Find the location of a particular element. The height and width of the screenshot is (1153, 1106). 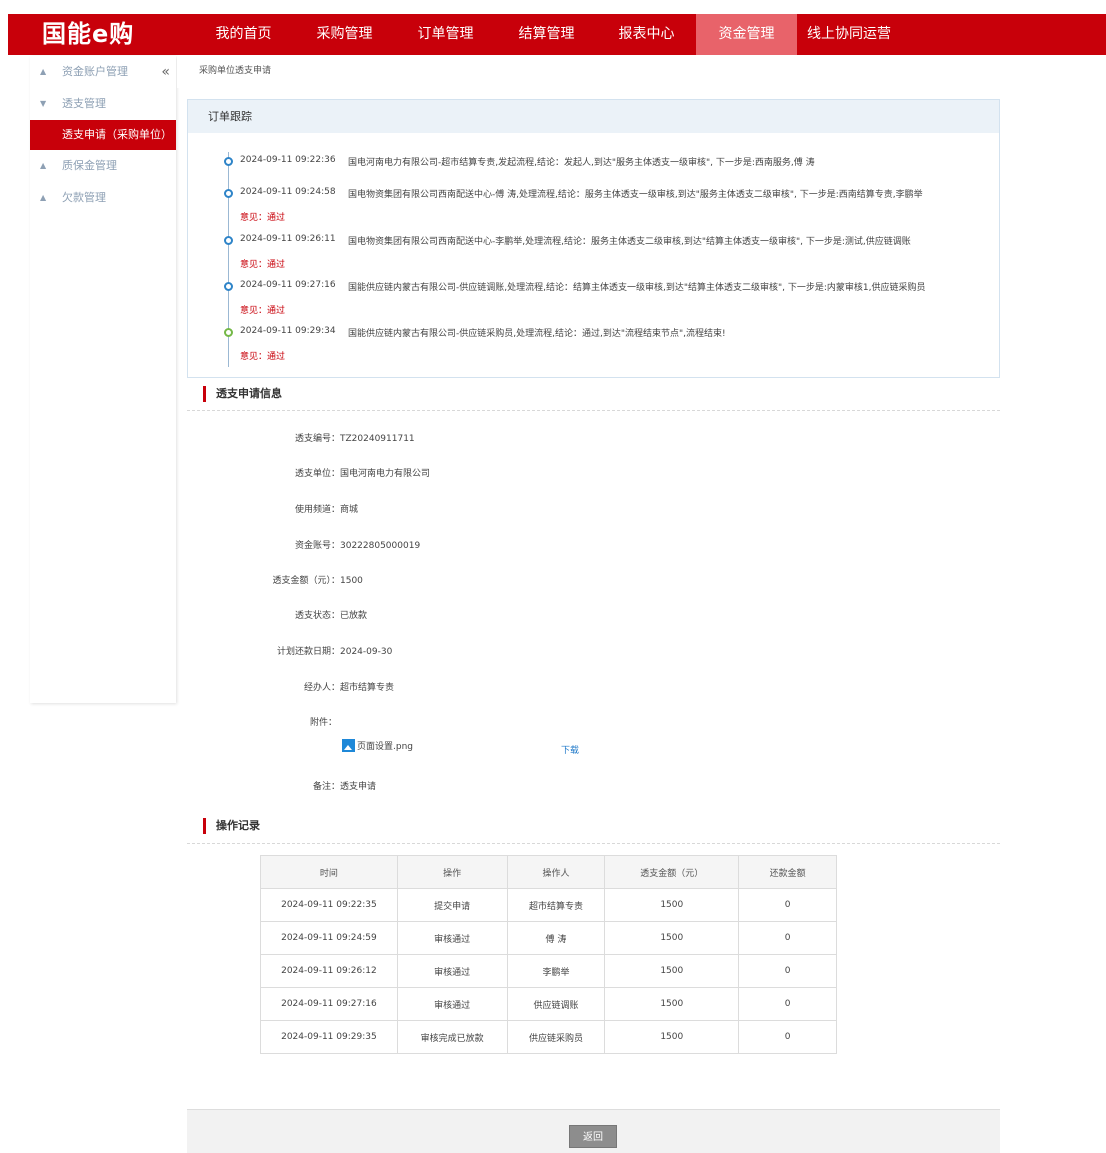

table-row: 2024-09-11 09:22:35 提交申请 超市结算专责 1500 0 is located at coordinates (548, 905).